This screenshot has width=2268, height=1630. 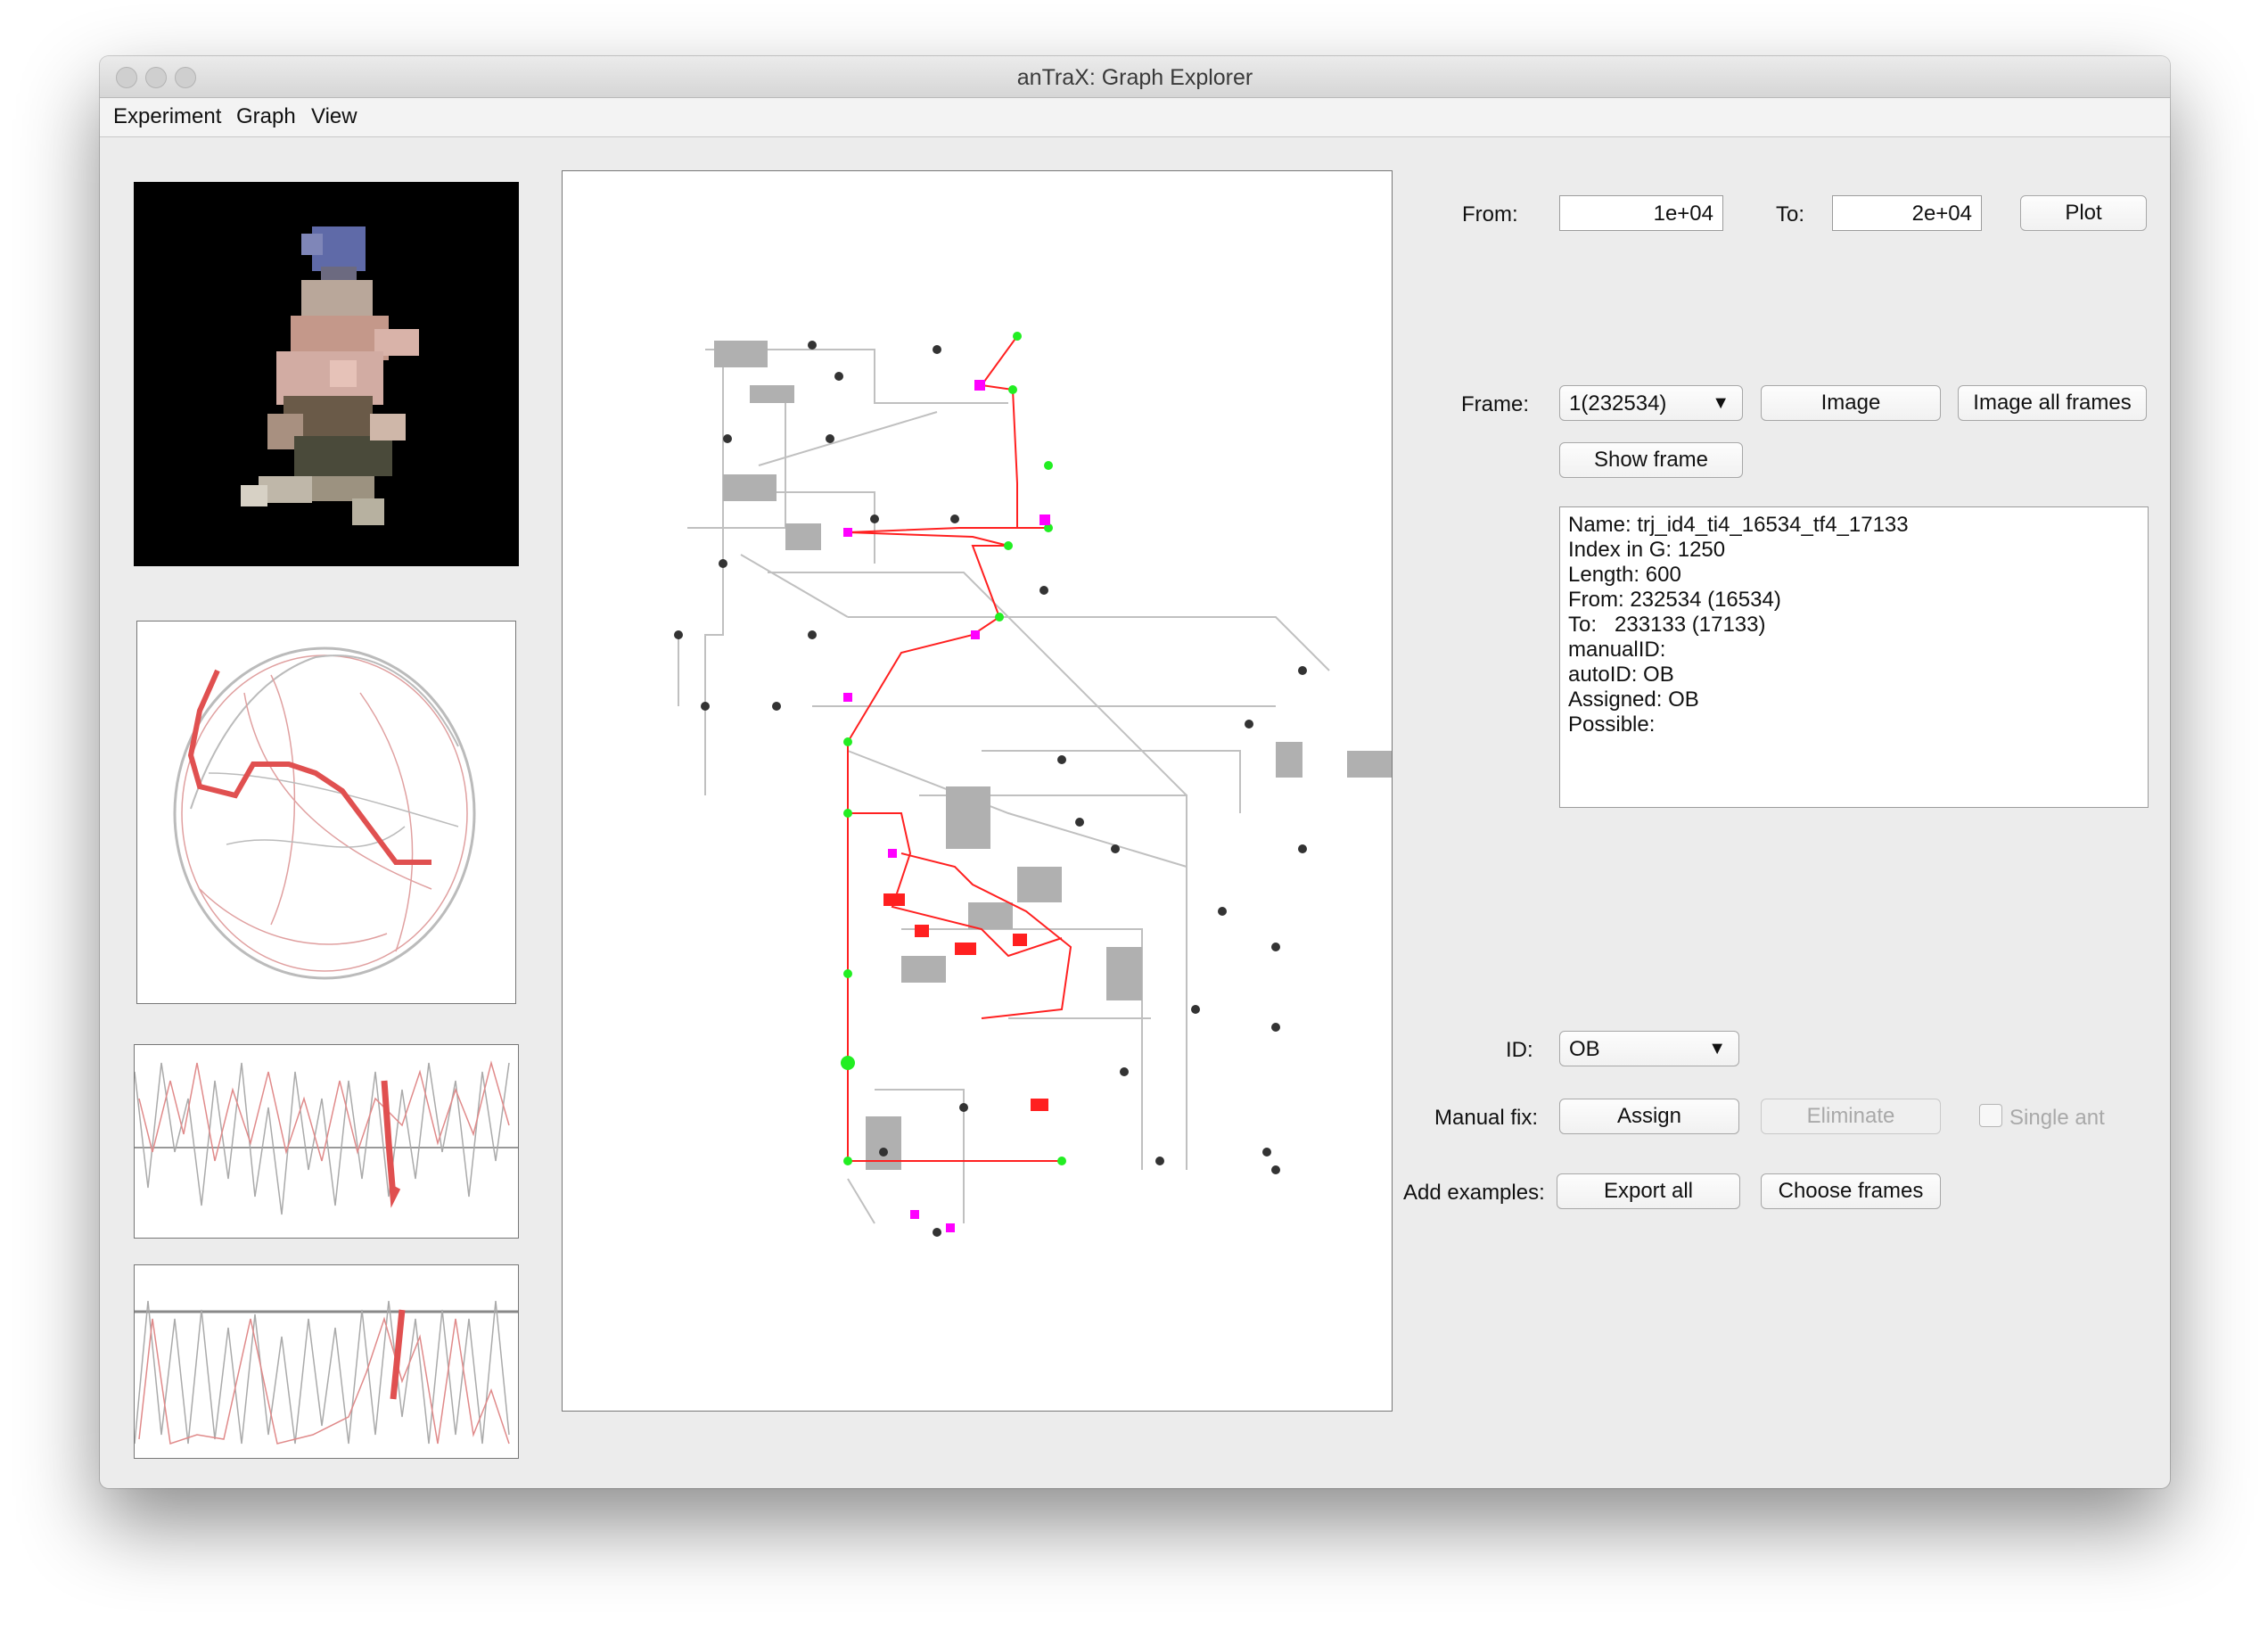 I want to click on from-field: 1e+04, so click(x=1641, y=213).